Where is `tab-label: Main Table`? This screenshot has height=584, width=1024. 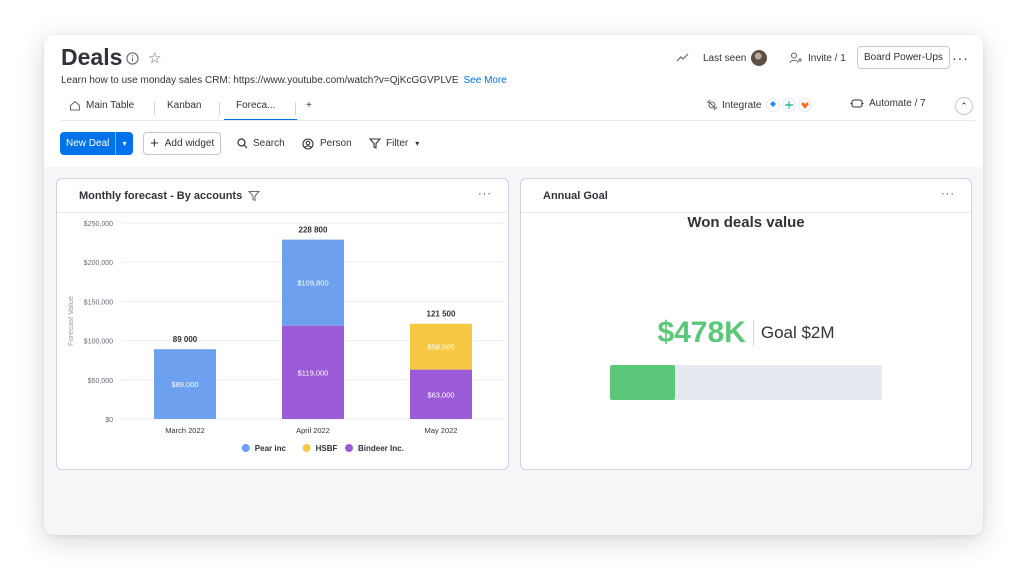
tab-label: Main Table is located at coordinates (110, 105).